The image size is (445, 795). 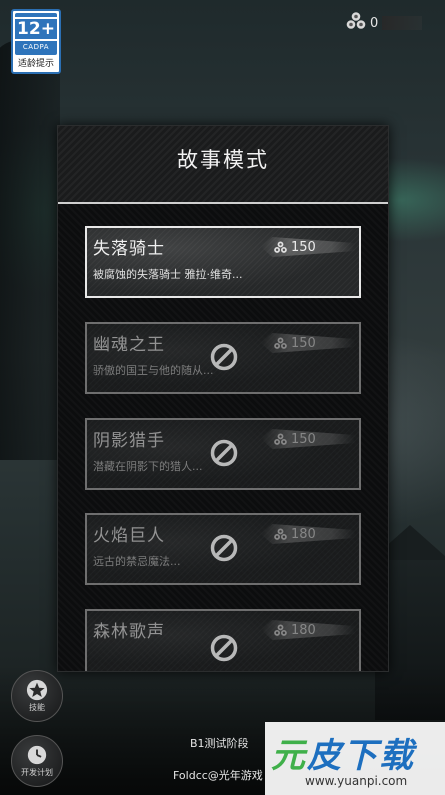 I want to click on age-rating-org: CADPA, so click(x=36, y=47).